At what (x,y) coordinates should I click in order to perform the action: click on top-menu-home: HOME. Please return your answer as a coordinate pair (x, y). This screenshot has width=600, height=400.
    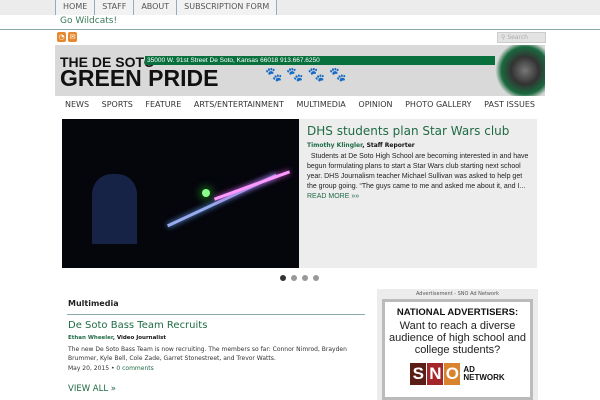
    Looking at the image, I should click on (75, 7).